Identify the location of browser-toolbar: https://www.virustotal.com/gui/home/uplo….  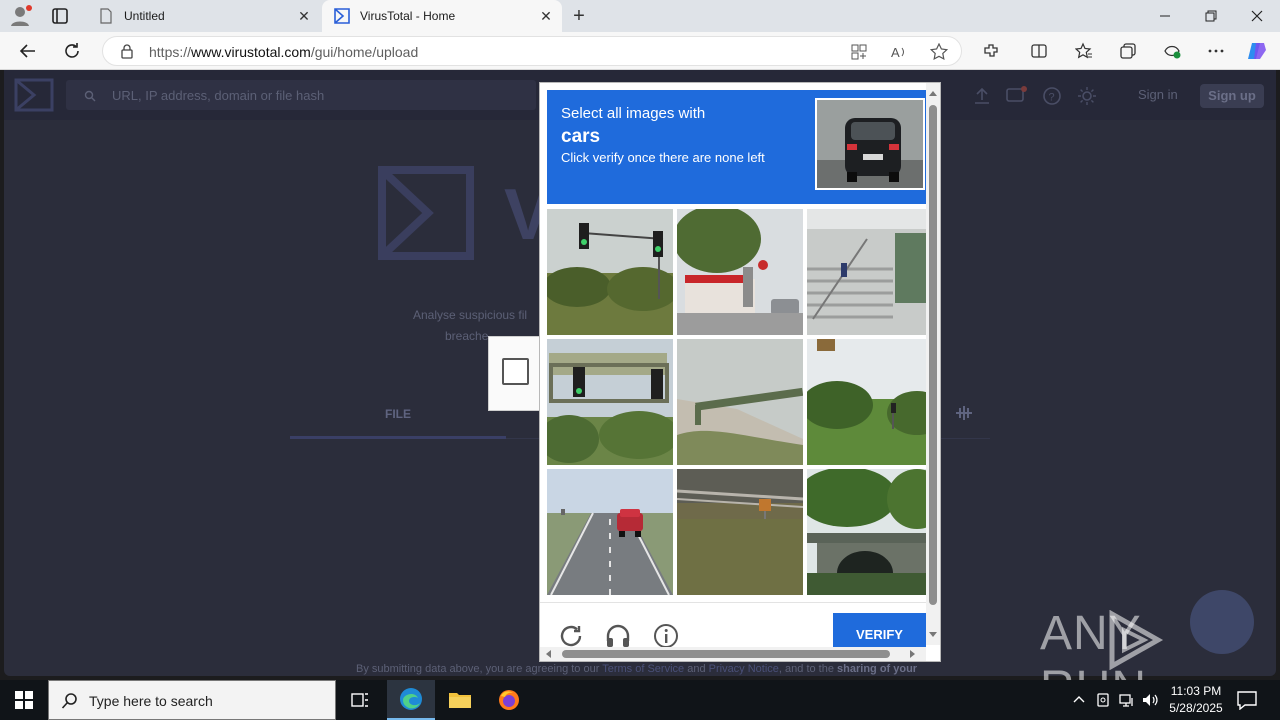
(640, 51).